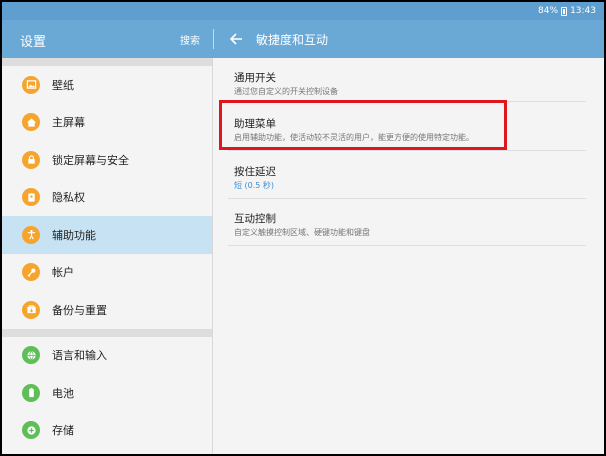  I want to click on setting-title: 助理菜单, so click(255, 124).